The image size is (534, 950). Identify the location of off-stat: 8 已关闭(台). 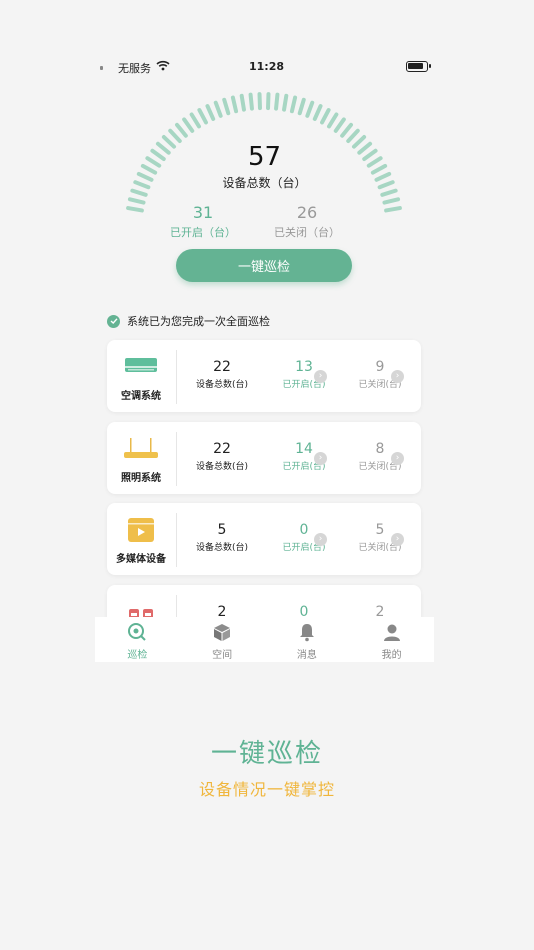
(380, 457).